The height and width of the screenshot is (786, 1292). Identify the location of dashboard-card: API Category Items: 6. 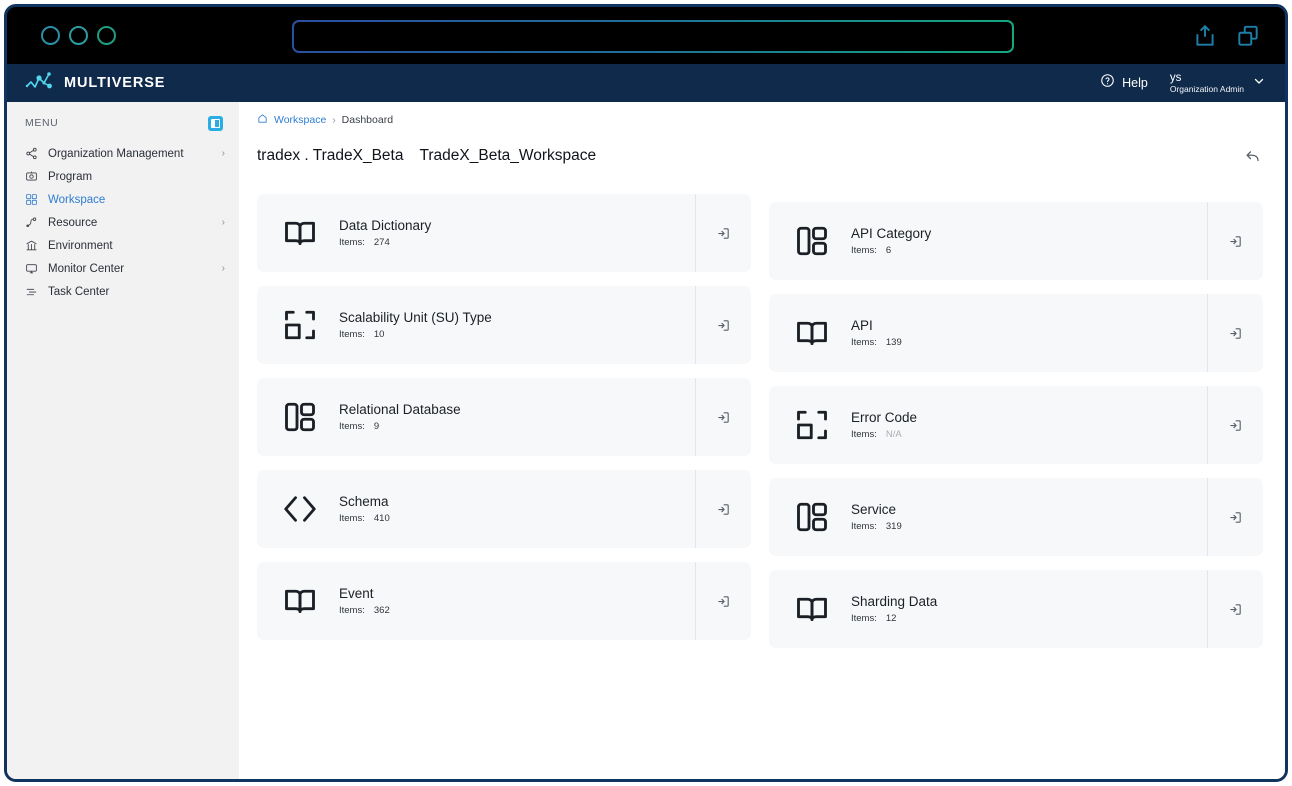
(1016, 241).